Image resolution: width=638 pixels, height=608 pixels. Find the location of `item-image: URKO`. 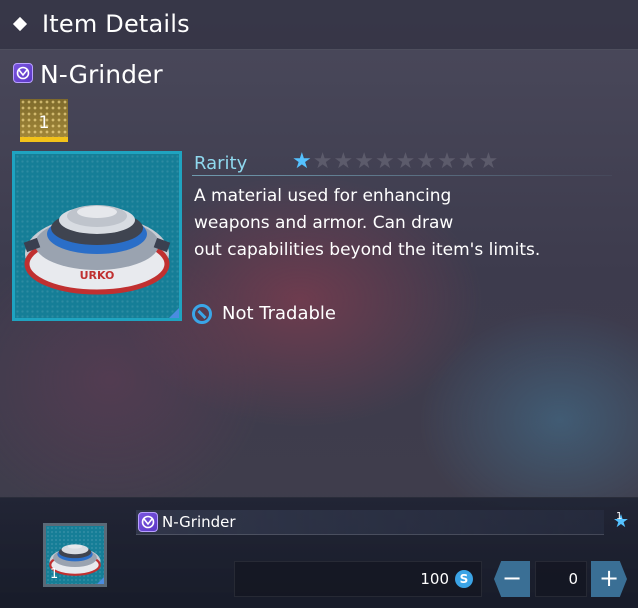

item-image: URKO is located at coordinates (97, 236).